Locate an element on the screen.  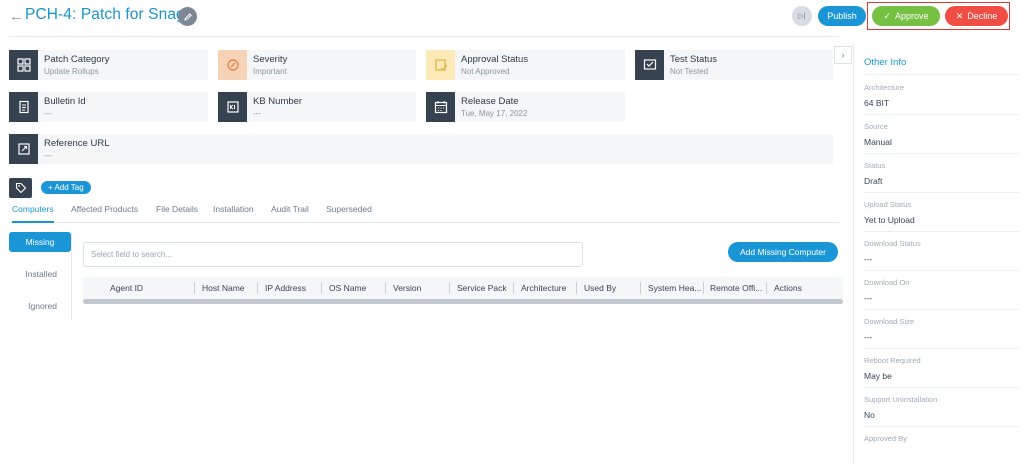
field-value-source: Manual is located at coordinates (878, 142).